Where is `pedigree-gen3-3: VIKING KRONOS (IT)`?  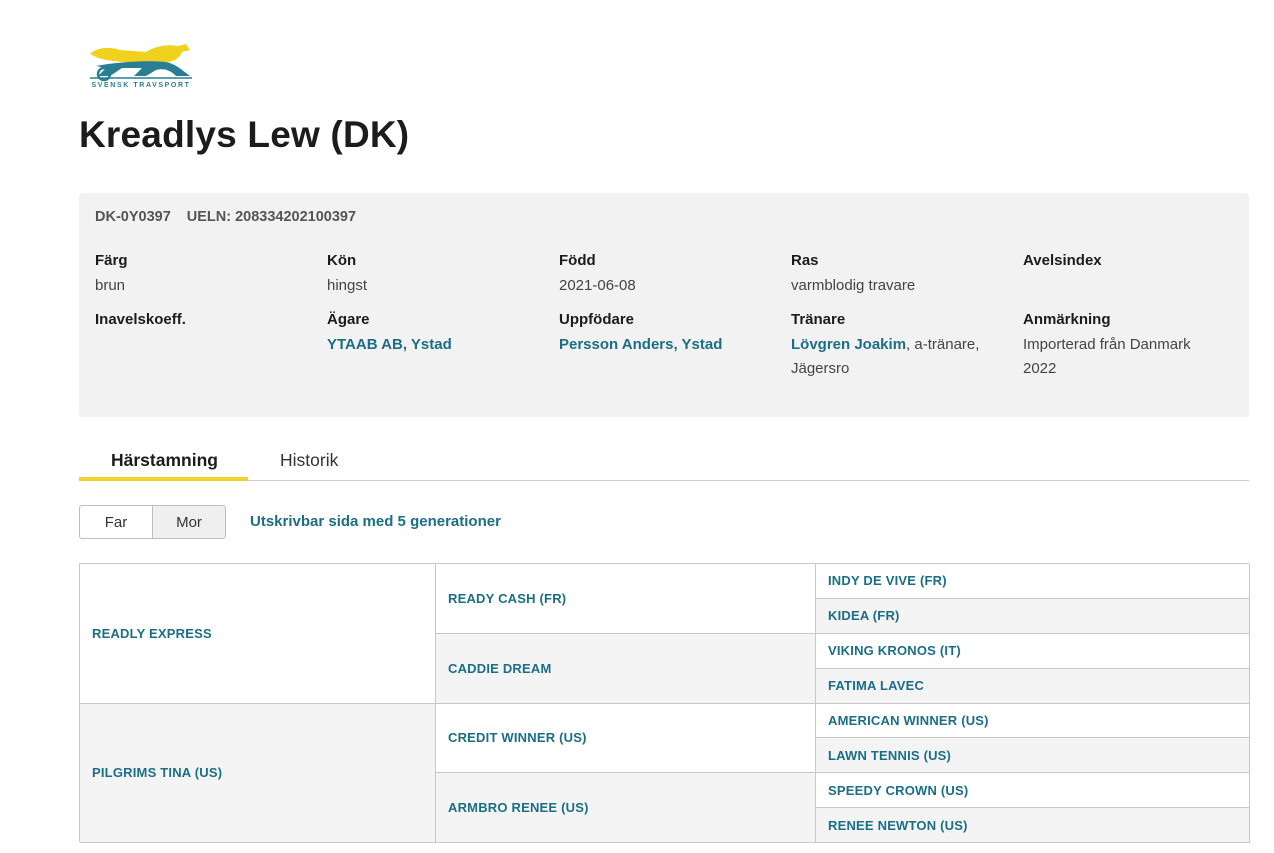 pedigree-gen3-3: VIKING KRONOS (IT) is located at coordinates (1033, 651).